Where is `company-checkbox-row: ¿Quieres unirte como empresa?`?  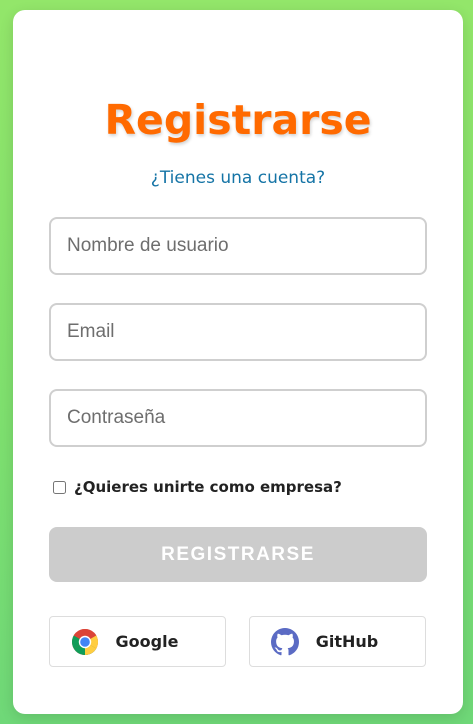
company-checkbox-row: ¿Quieres unirte como empresa? is located at coordinates (197, 487).